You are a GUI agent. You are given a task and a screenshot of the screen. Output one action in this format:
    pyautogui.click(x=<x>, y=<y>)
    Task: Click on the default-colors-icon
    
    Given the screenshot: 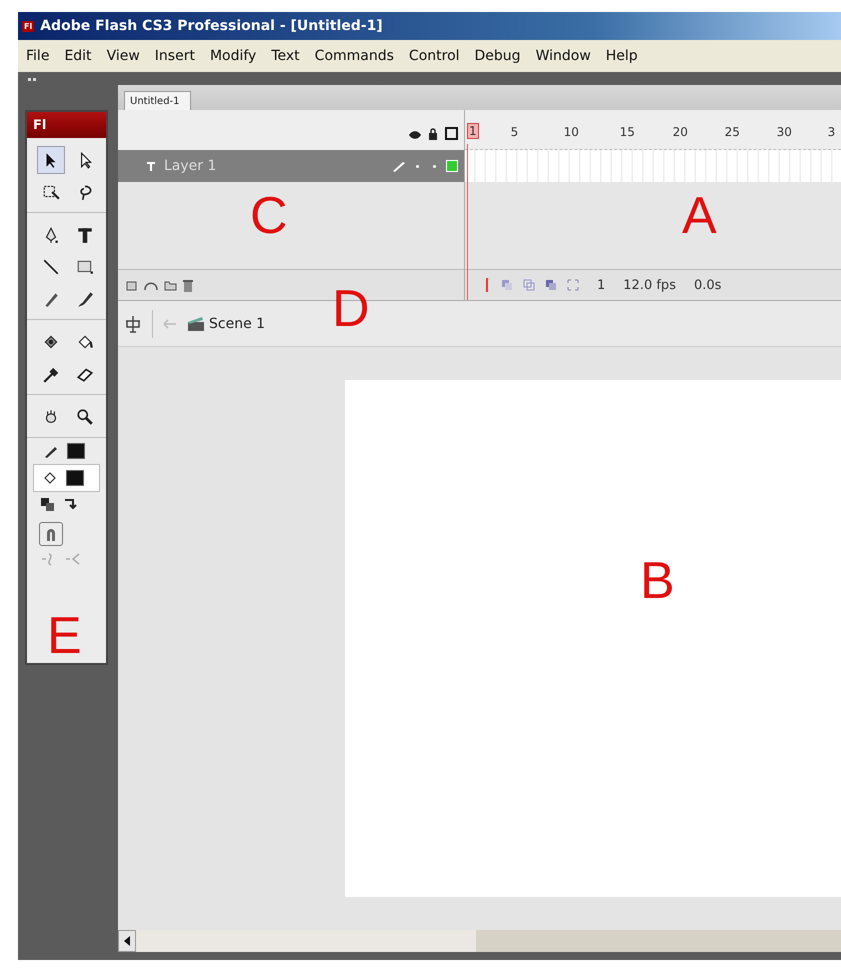 What is the action you would take?
    pyautogui.click(x=48, y=505)
    